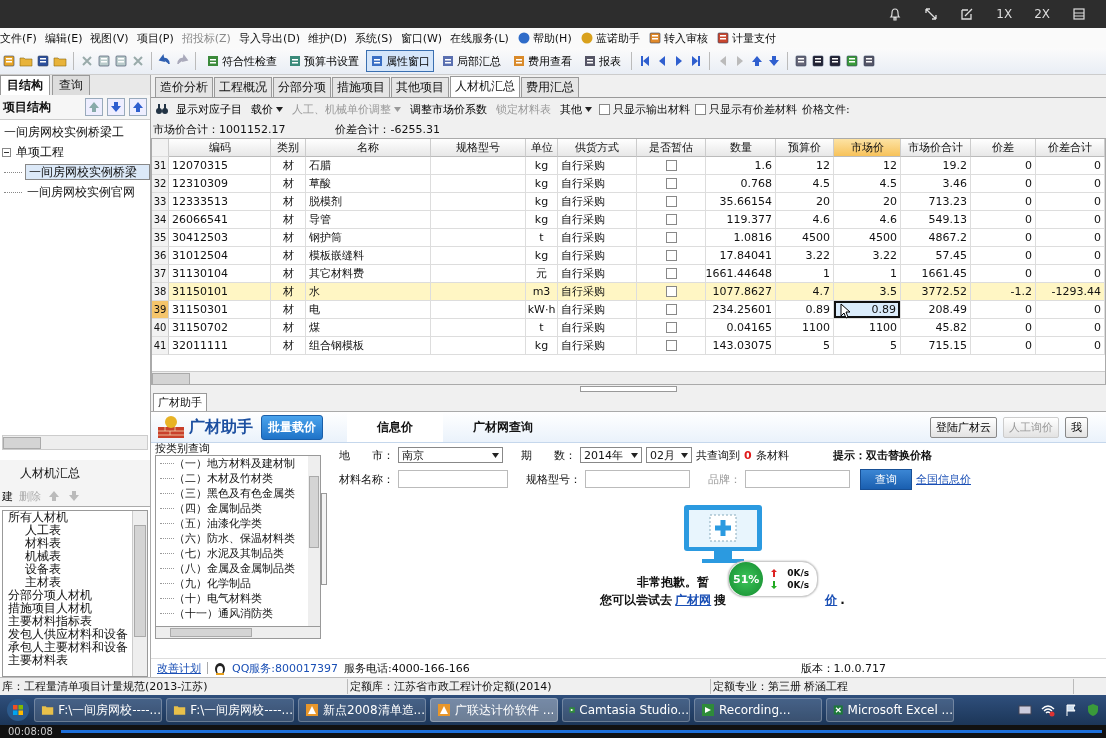 This screenshot has height=738, width=1106. Describe the element at coordinates (71, 85) in the screenshot. I see `panel-tab: 查询` at that location.